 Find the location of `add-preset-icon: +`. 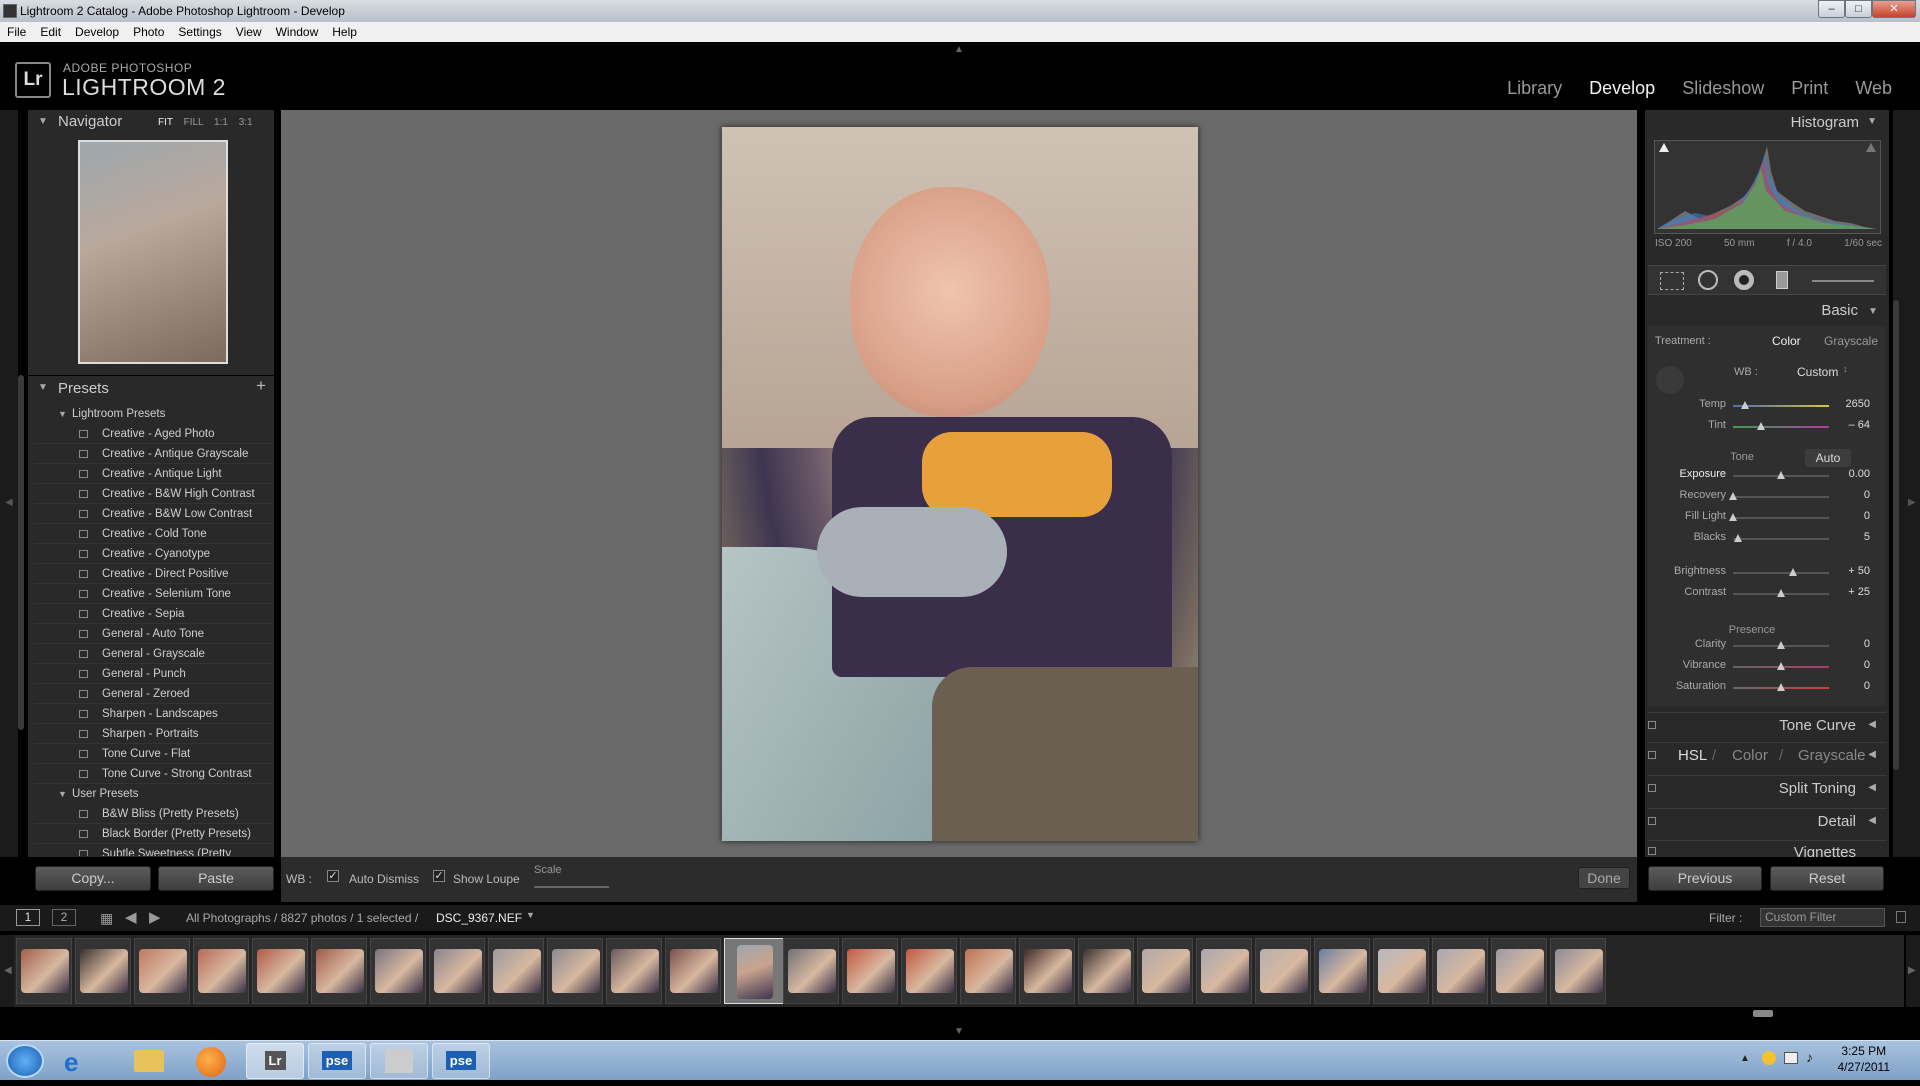

add-preset-icon: + is located at coordinates (261, 386).